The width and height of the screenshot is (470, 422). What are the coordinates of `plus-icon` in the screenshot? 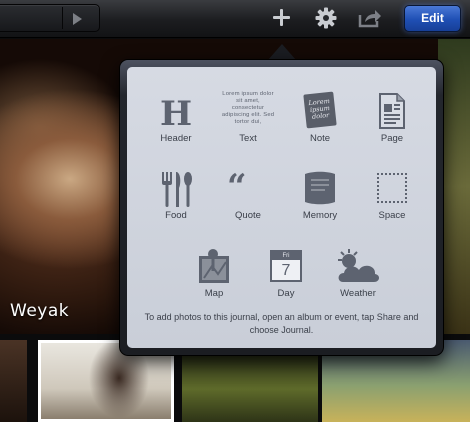 It's located at (281, 18).